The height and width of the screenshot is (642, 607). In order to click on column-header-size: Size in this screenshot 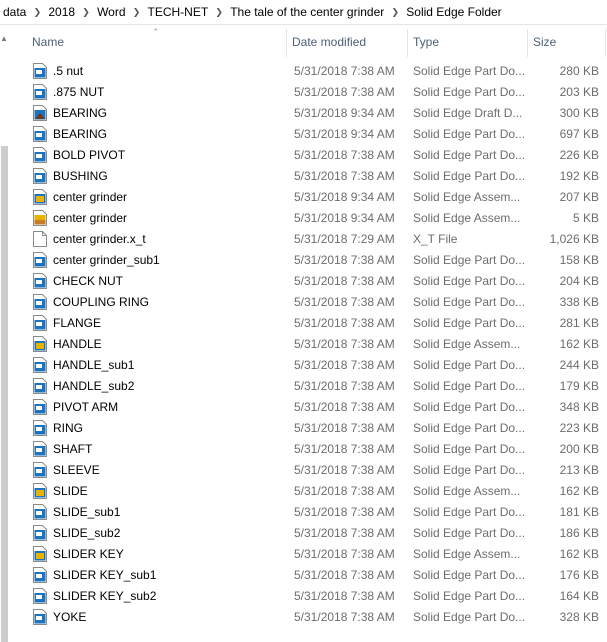, I will do `click(544, 42)`.